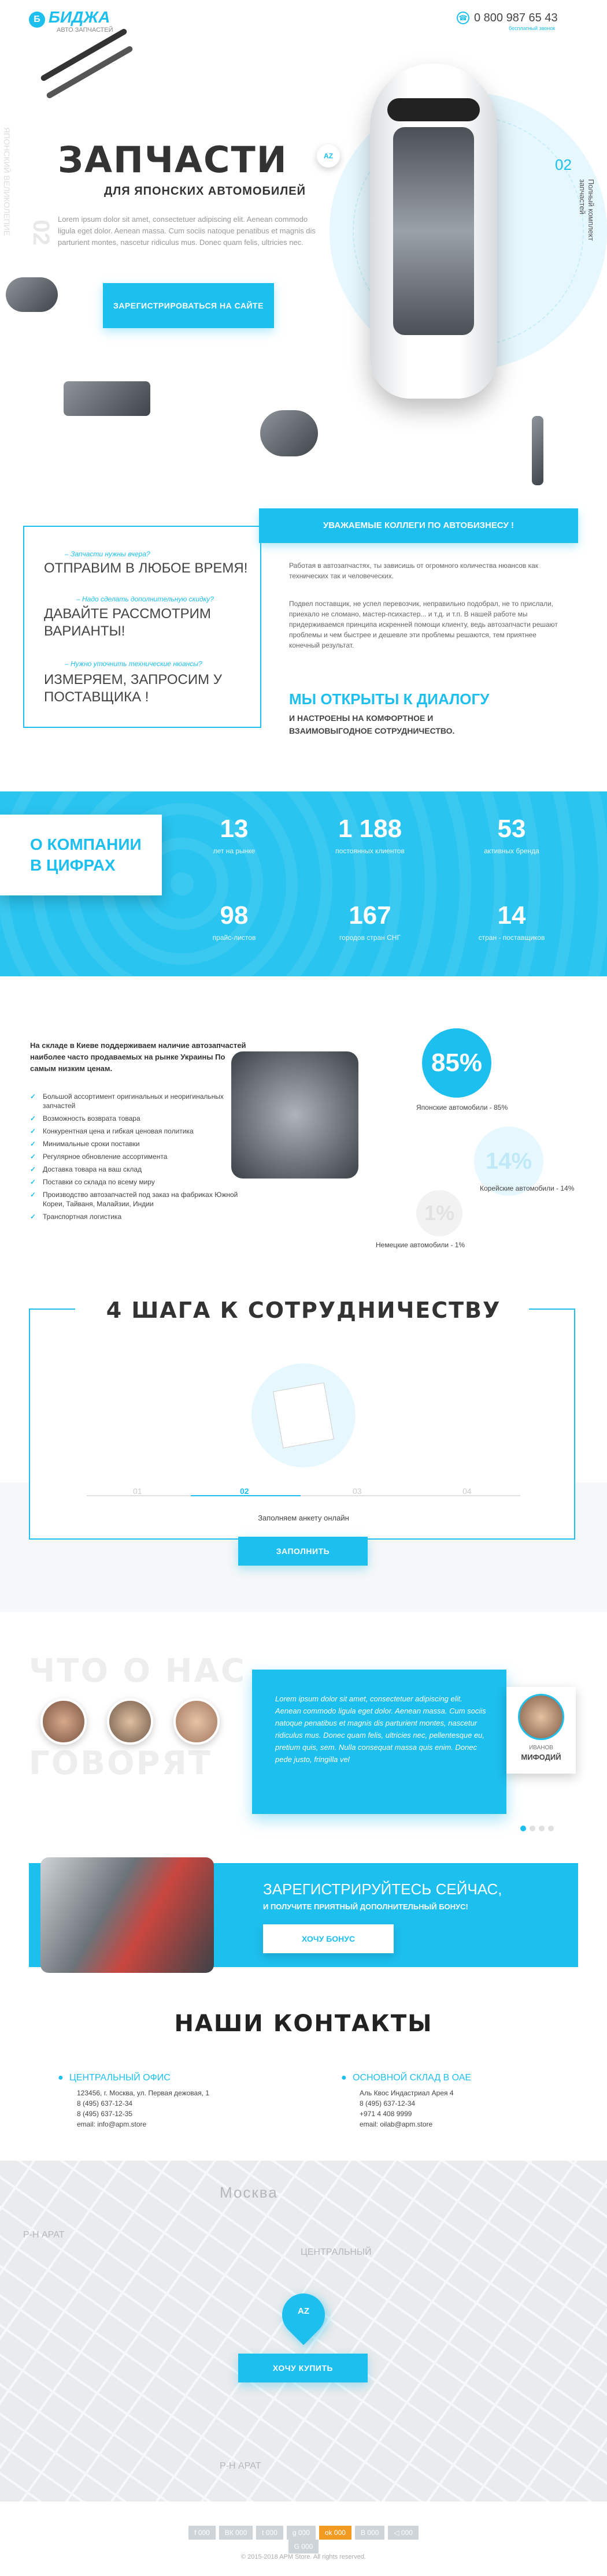 The height and width of the screenshot is (2576, 607). I want to click on google-share-button: G 000, so click(303, 2546).